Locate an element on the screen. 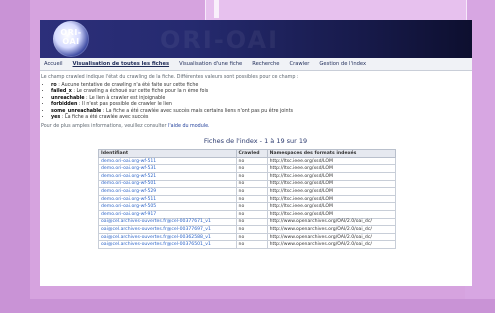 Image resolution: width=495 pixels, height=313 pixels. status-code: unreachable is located at coordinates (68, 98).